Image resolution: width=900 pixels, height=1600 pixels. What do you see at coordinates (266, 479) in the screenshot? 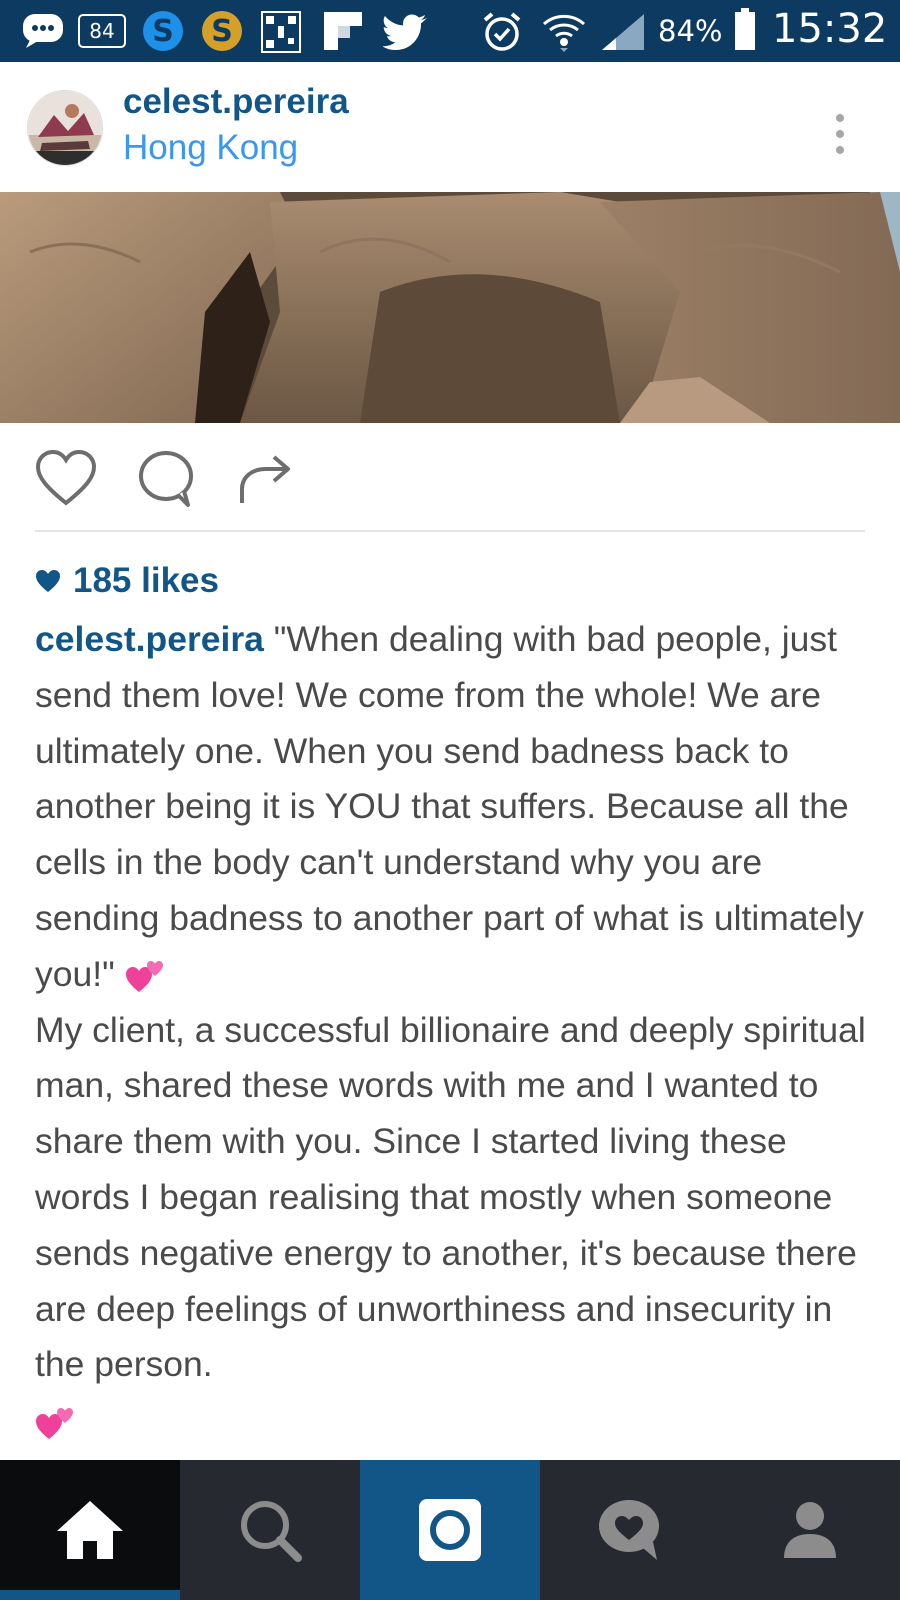
I see `share-arrow-icon` at bounding box center [266, 479].